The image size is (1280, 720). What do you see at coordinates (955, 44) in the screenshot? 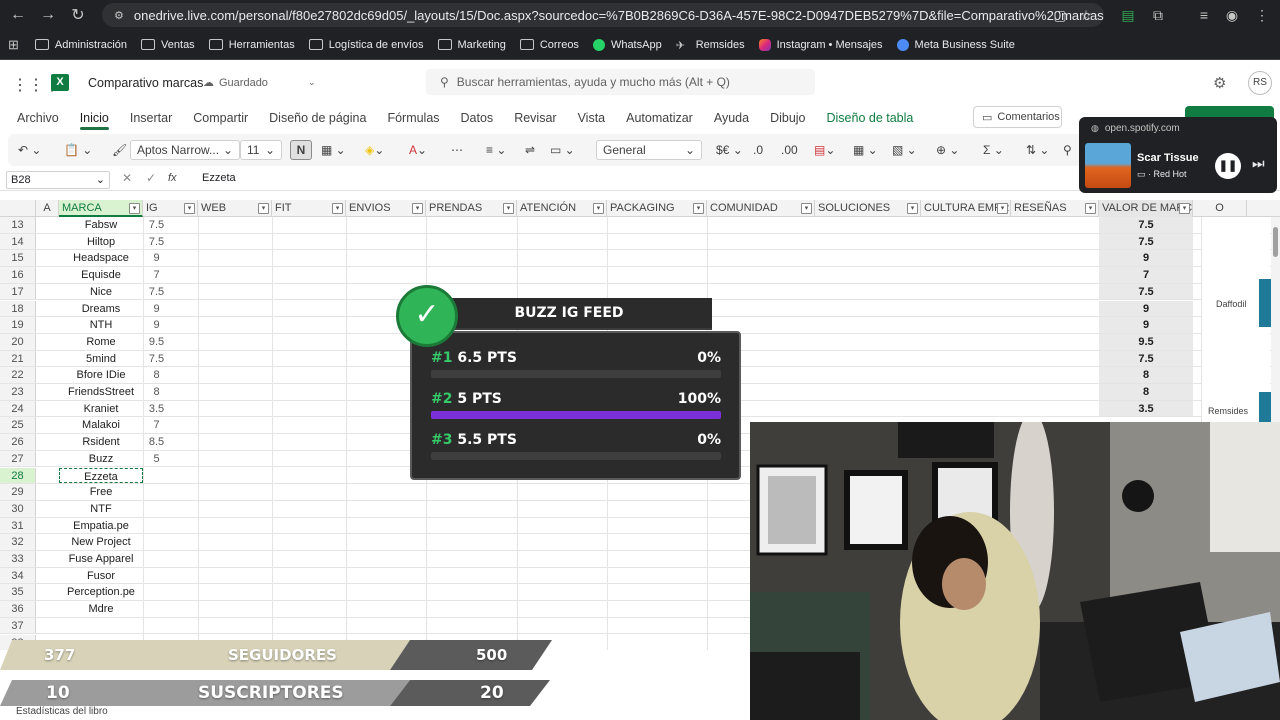
I see `bookmark-meta: Meta Business Suite` at bounding box center [955, 44].